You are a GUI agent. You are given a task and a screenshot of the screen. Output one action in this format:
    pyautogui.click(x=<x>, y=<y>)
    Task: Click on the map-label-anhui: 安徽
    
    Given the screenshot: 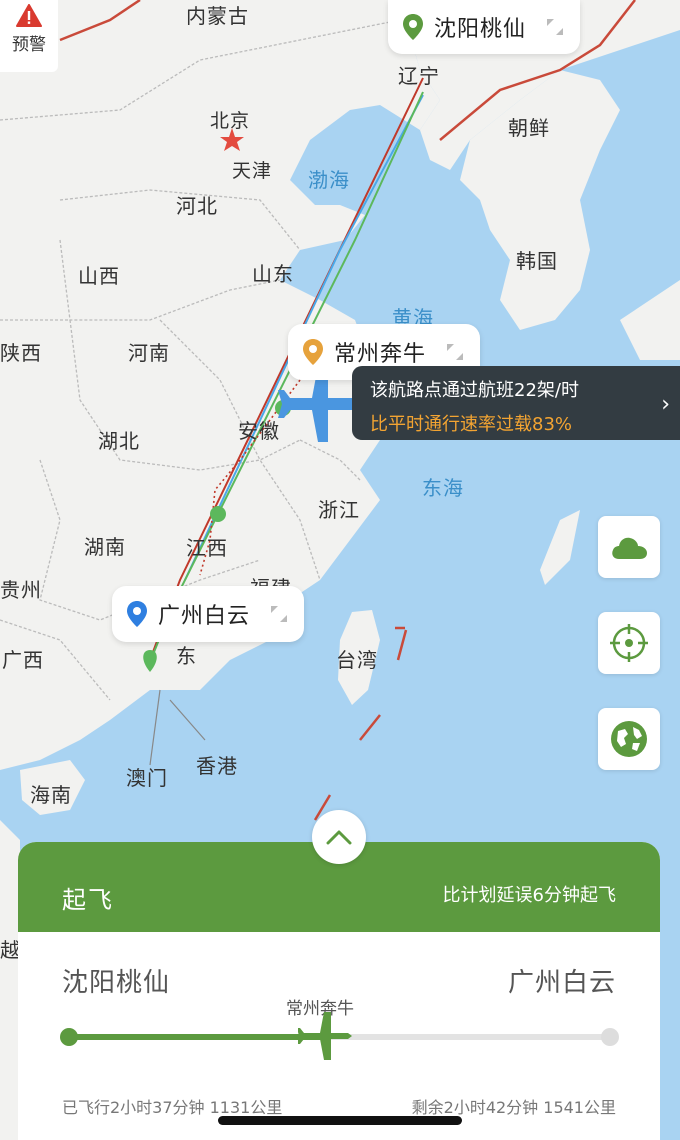 What is the action you would take?
    pyautogui.click(x=259, y=431)
    